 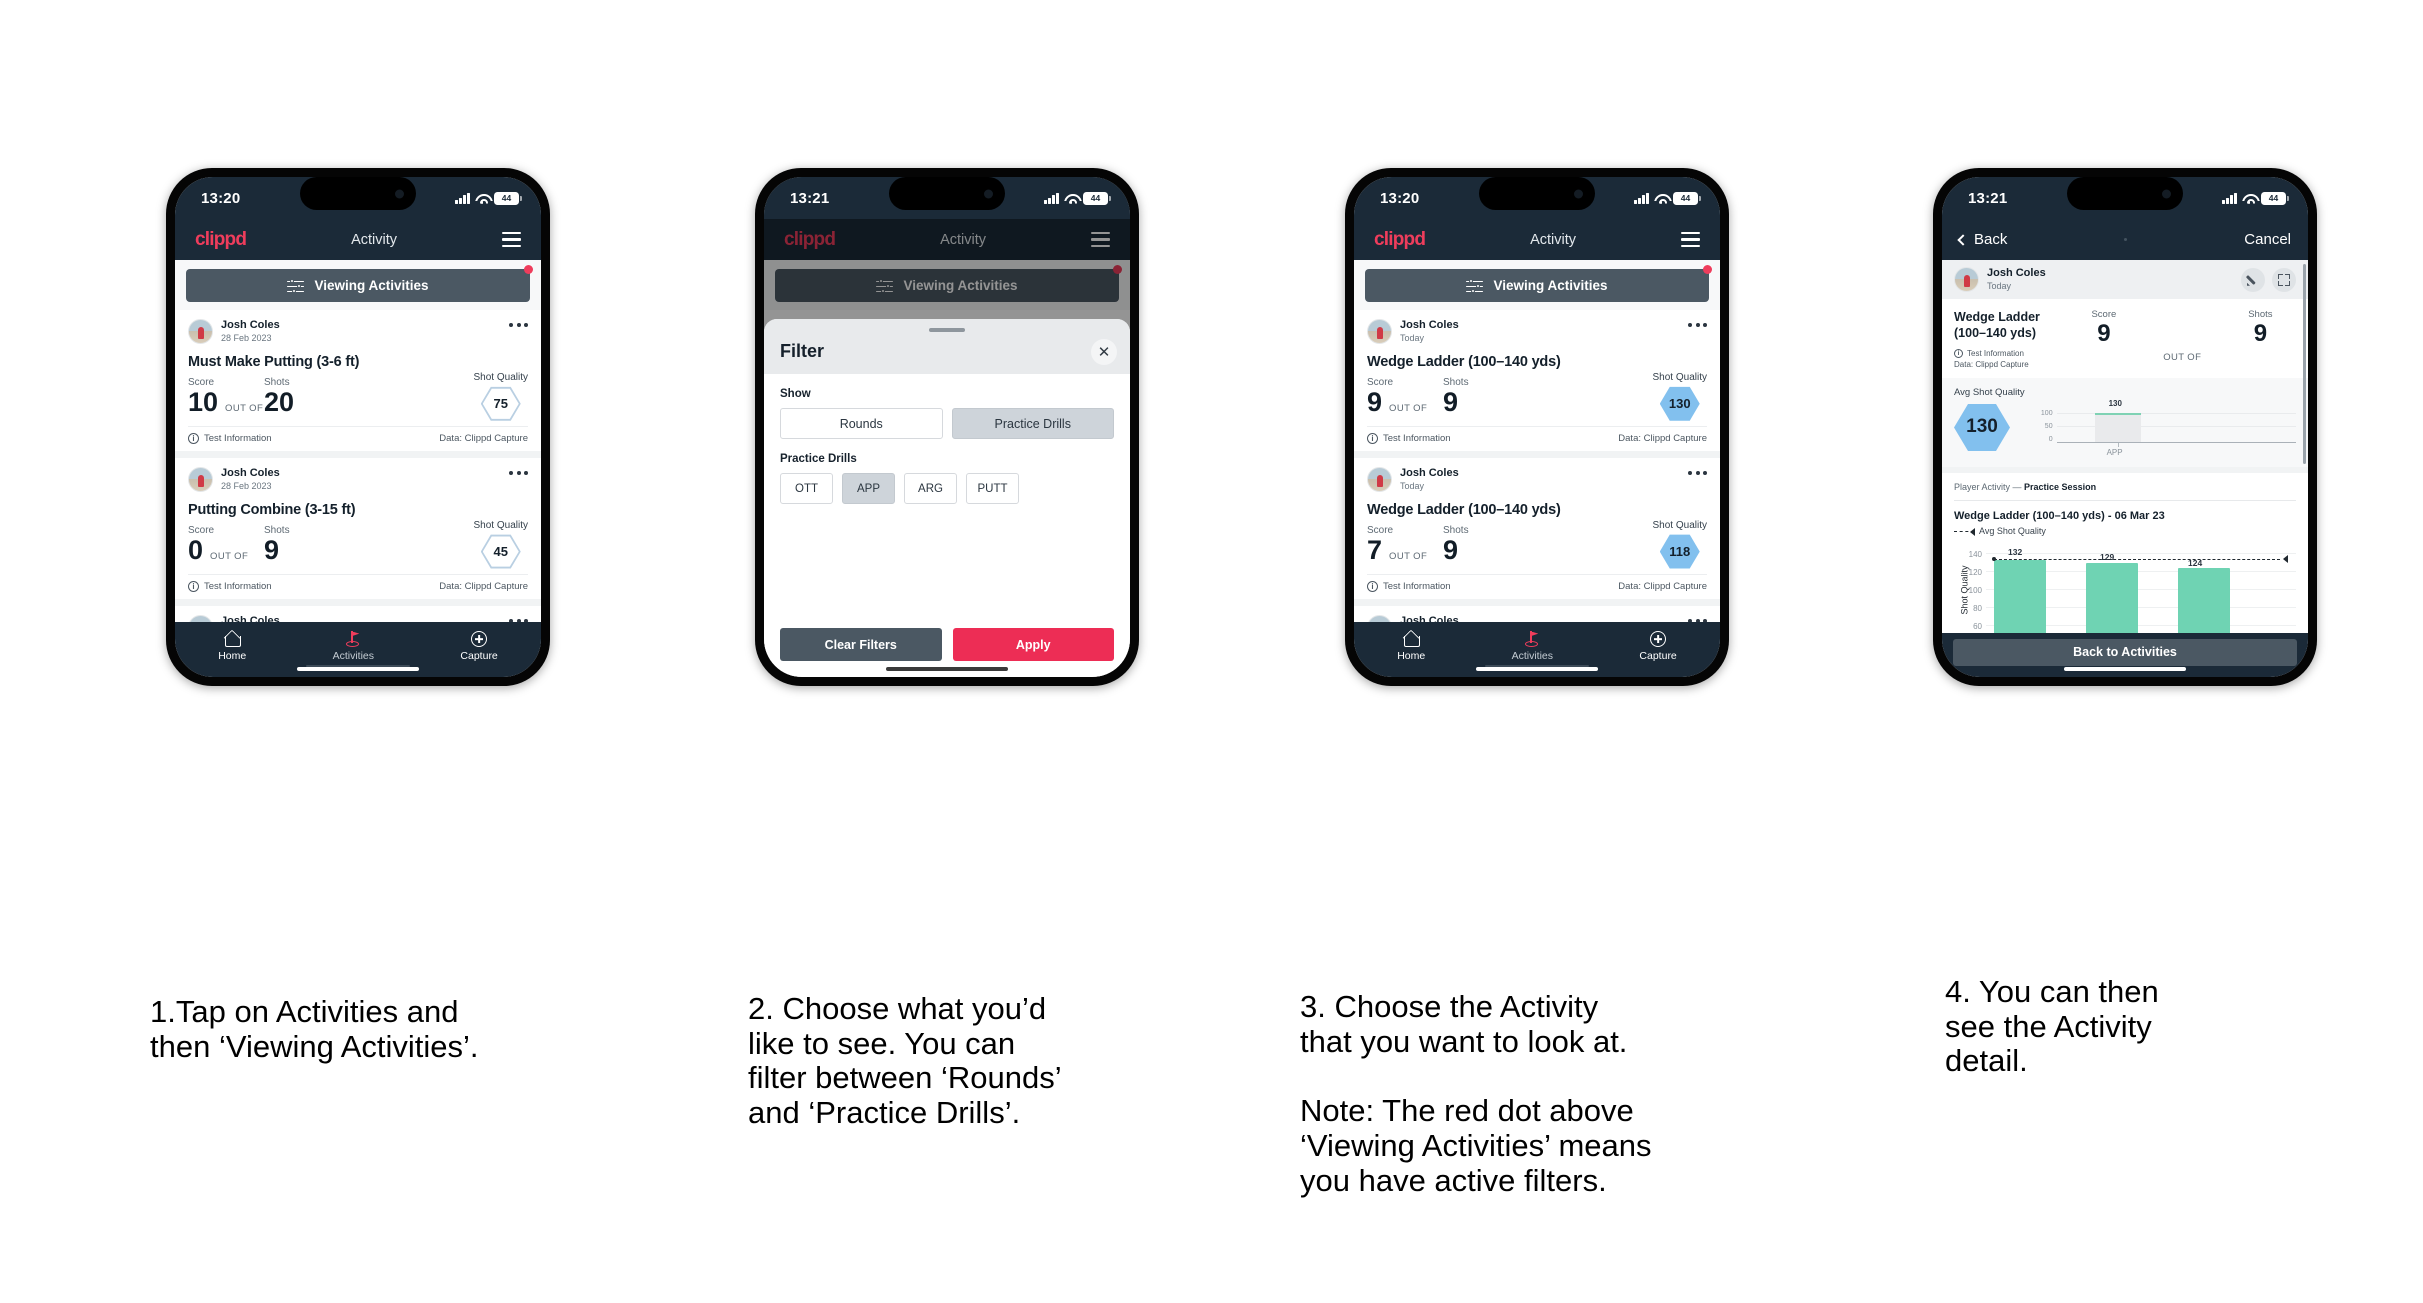 What do you see at coordinates (1958, 354) in the screenshot?
I see `info-icon: i` at bounding box center [1958, 354].